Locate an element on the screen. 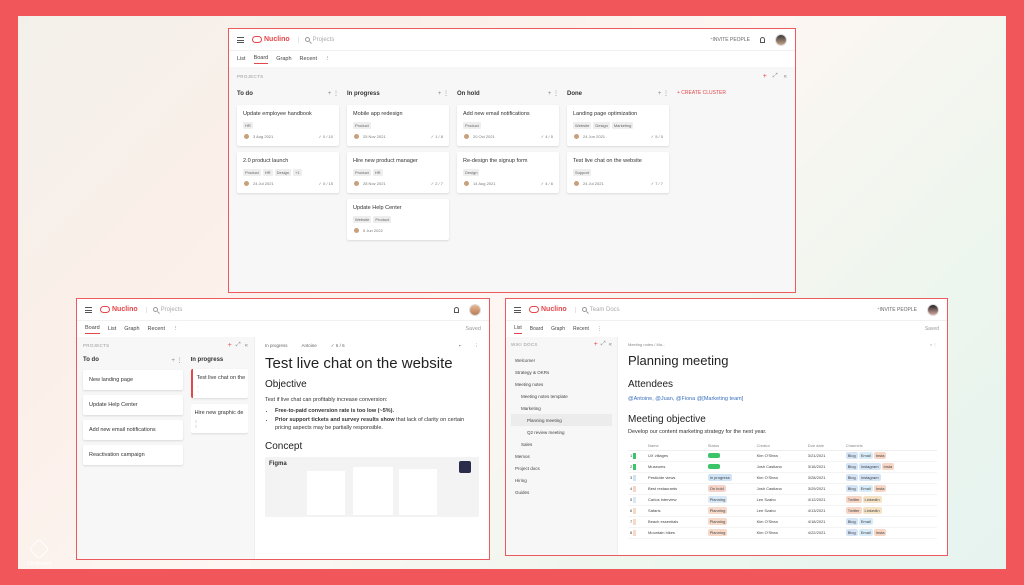  tree-item: Welcome! is located at coordinates (561, 360).